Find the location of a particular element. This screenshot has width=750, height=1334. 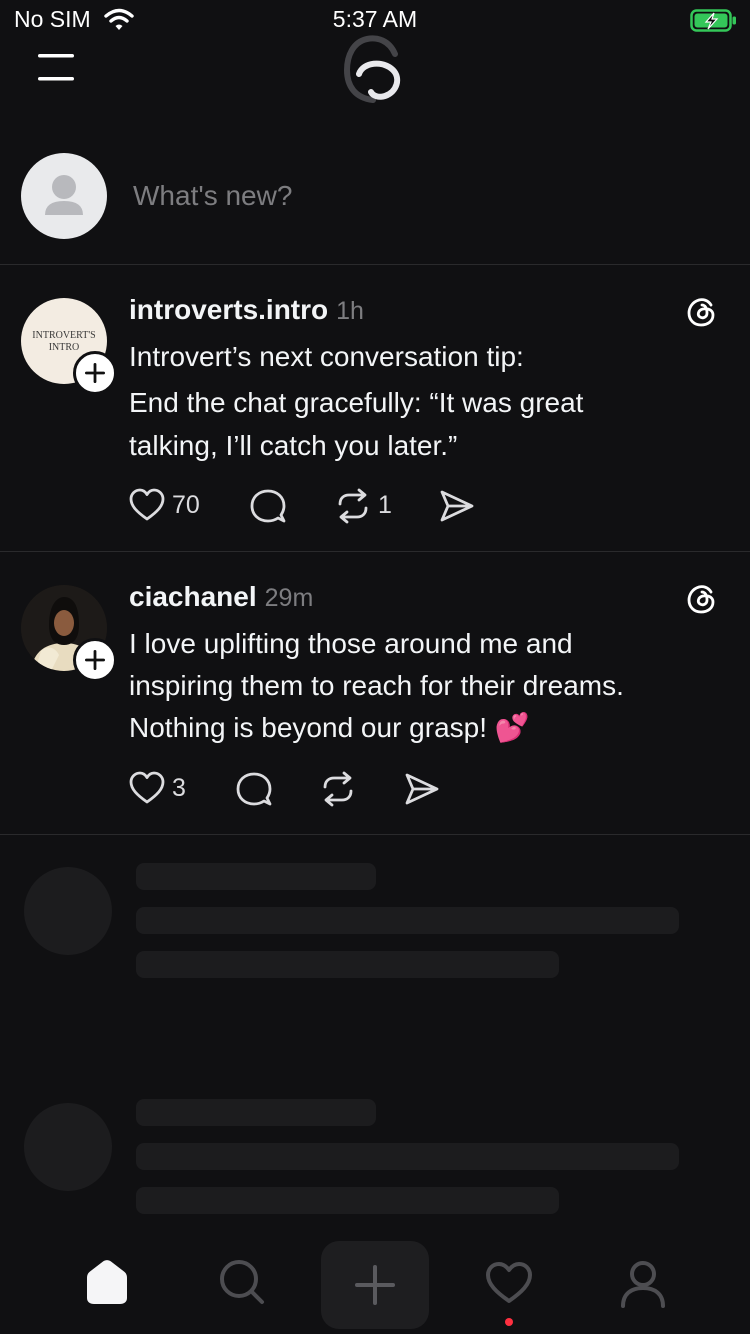

post-text-line: I love uplifting those around me and is located at coordinates (351, 643).